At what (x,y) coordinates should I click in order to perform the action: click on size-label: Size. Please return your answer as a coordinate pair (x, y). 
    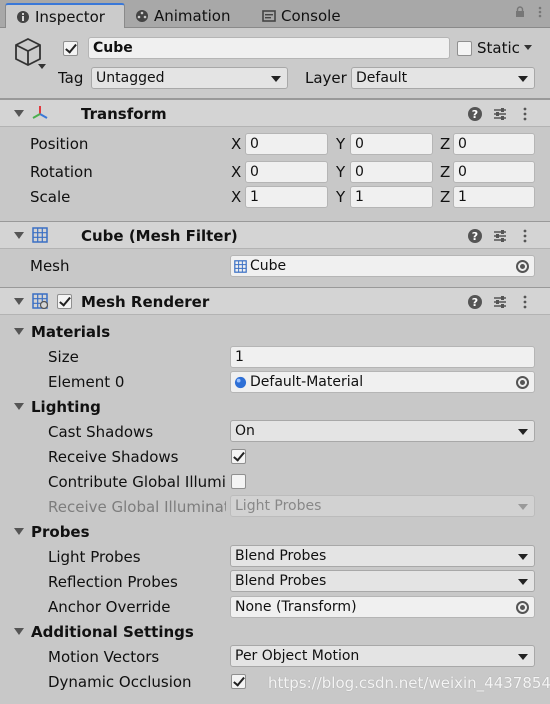
    Looking at the image, I should click on (63, 357).